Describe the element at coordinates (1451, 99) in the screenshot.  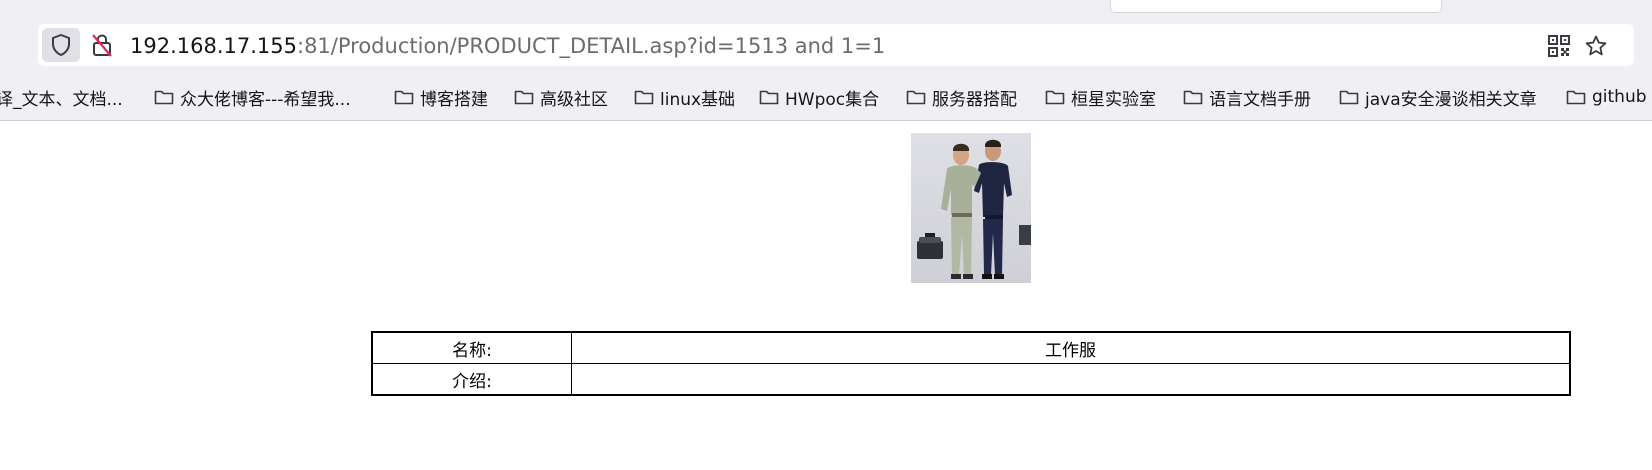
I see `bookmark-label: java安全漫谈相关文章` at that location.